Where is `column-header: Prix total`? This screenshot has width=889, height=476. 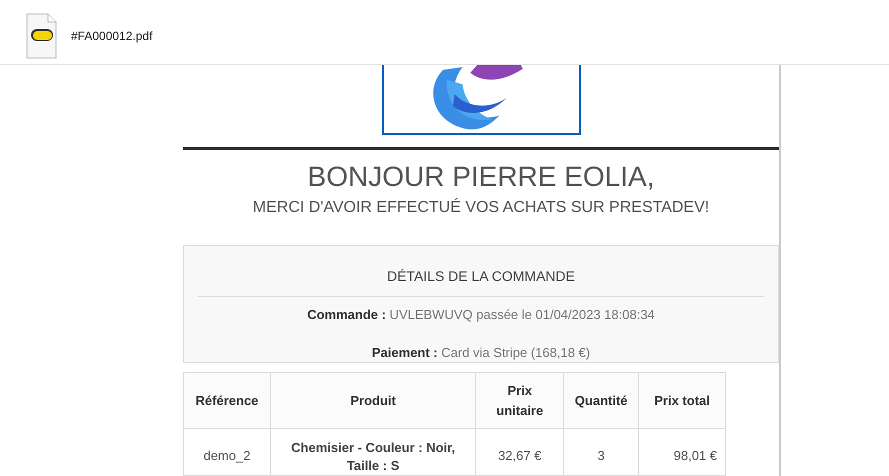 column-header: Prix total is located at coordinates (682, 400).